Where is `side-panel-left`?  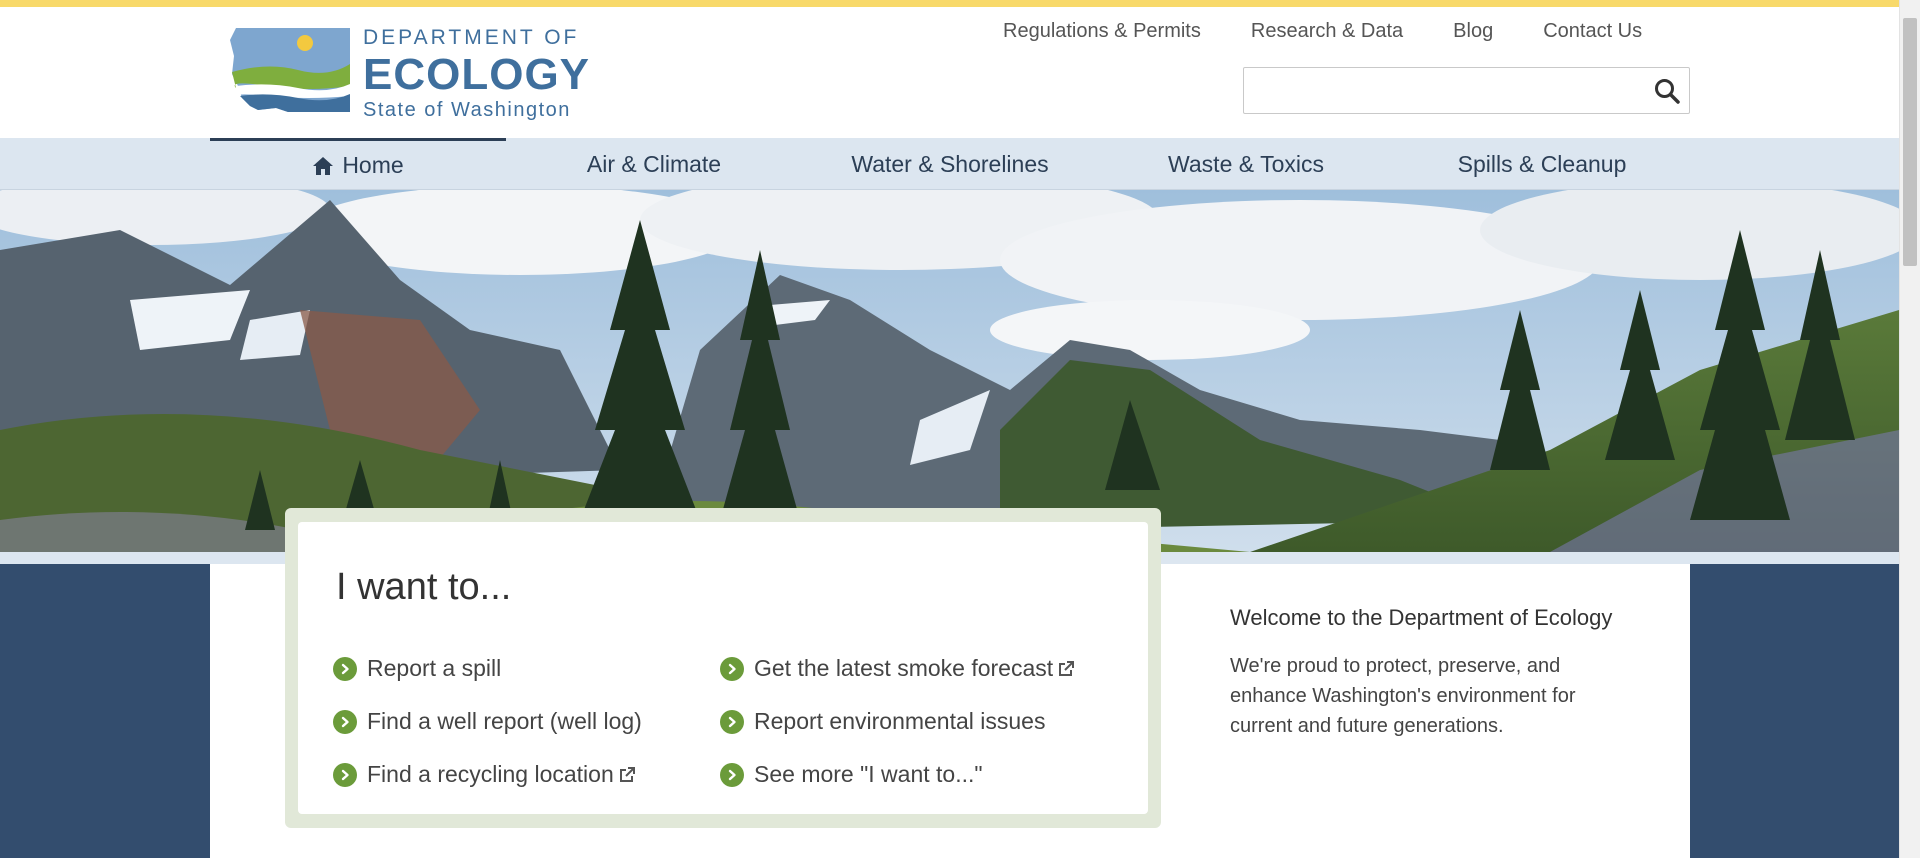
side-panel-left is located at coordinates (105, 711).